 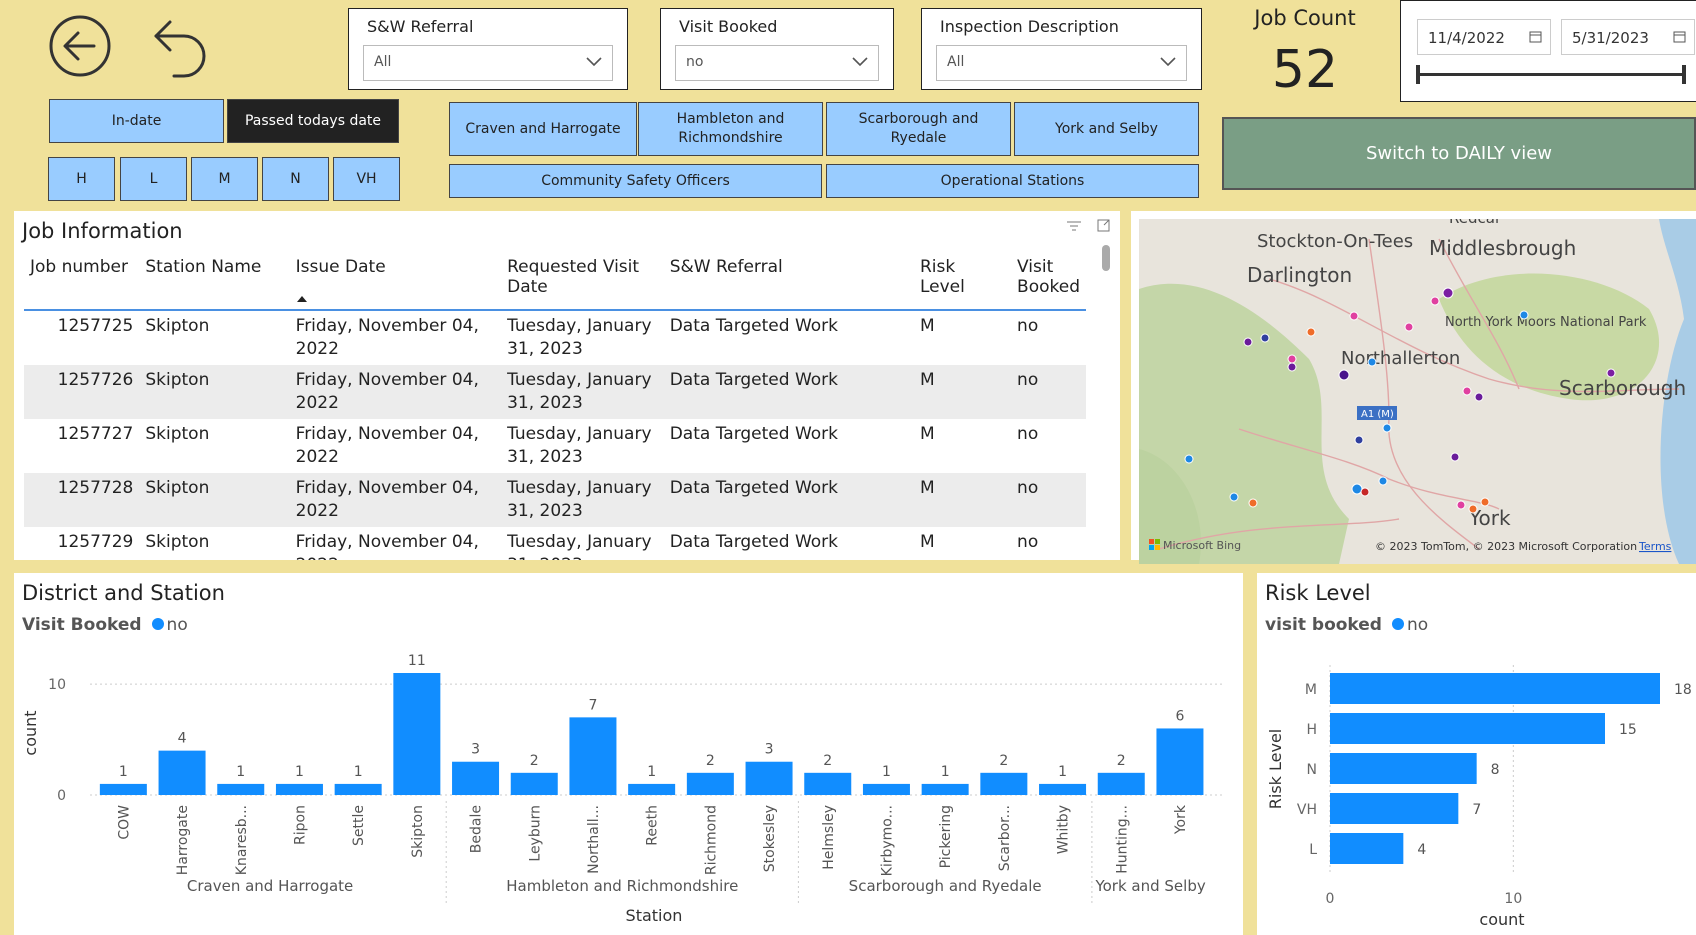 I want to click on risk-h-button: H, so click(x=81, y=179).